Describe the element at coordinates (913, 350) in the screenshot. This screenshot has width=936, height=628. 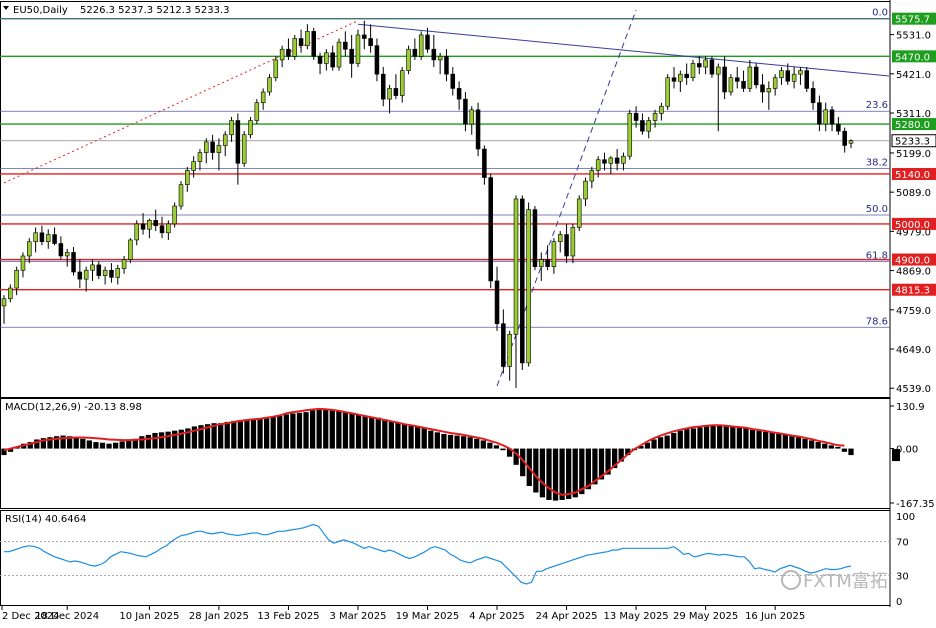
I see `price-tick-label: 4649.0` at that location.